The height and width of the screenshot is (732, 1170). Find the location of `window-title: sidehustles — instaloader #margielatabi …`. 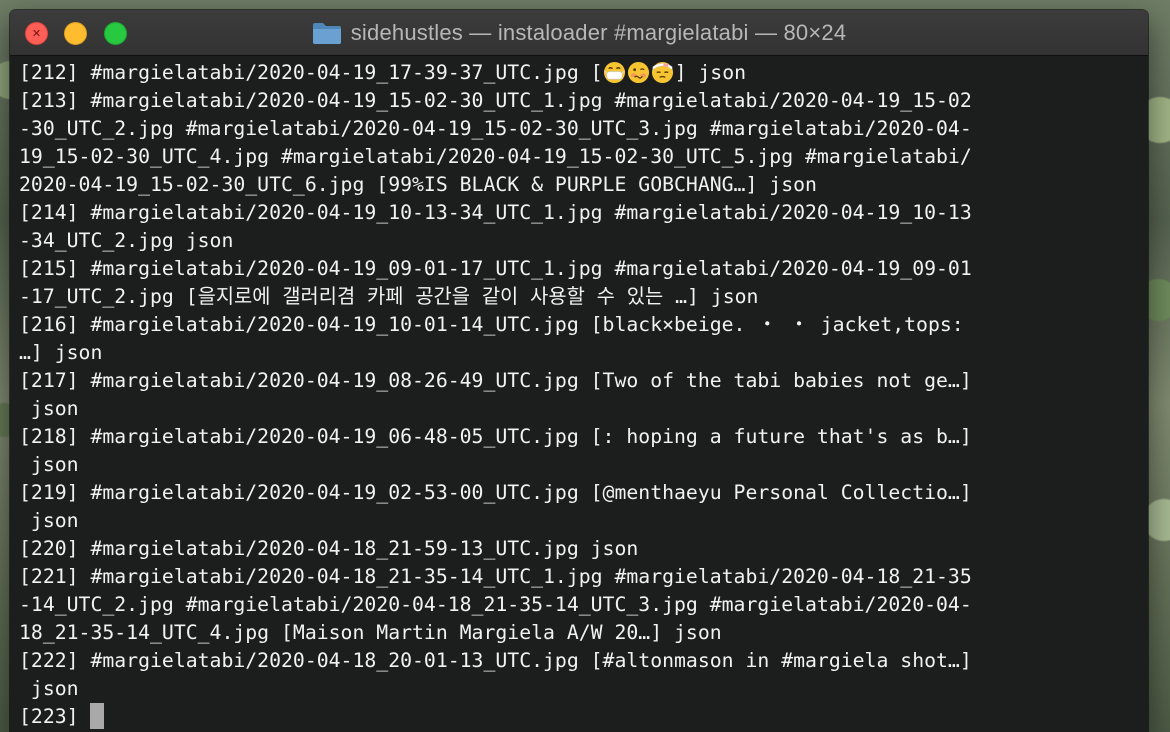

window-title: sidehustles — instaloader #margielatabi … is located at coordinates (598, 32).